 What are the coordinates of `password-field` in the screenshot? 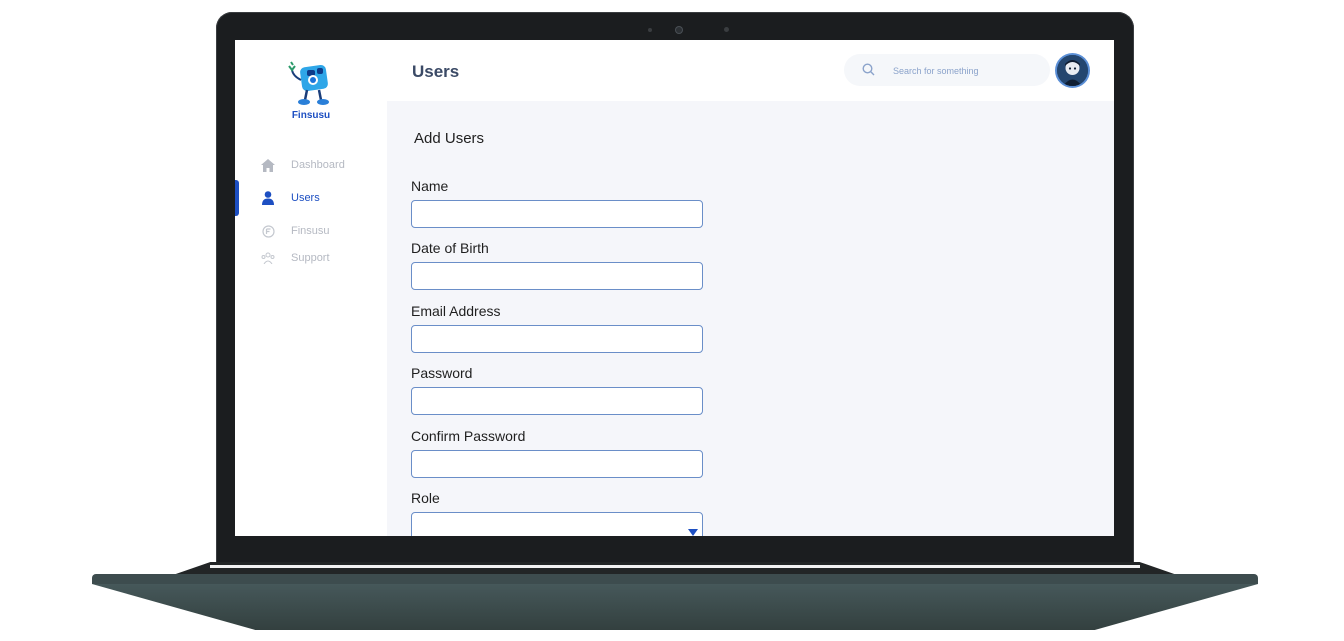 It's located at (557, 401).